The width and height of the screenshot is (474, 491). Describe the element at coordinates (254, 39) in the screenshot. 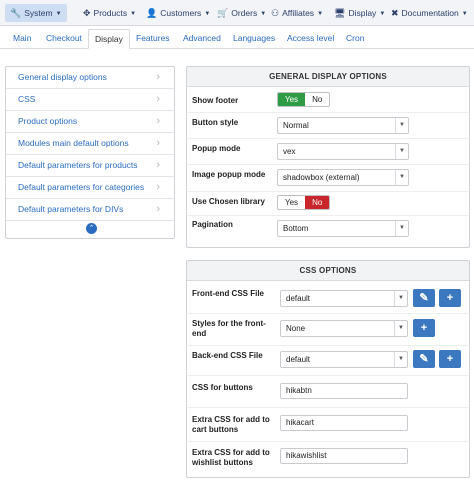

I see `tab-languages: Languages` at that location.